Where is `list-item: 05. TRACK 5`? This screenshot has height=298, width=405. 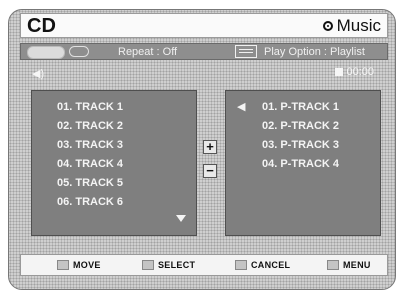 list-item: 05. TRACK 5 is located at coordinates (90, 183).